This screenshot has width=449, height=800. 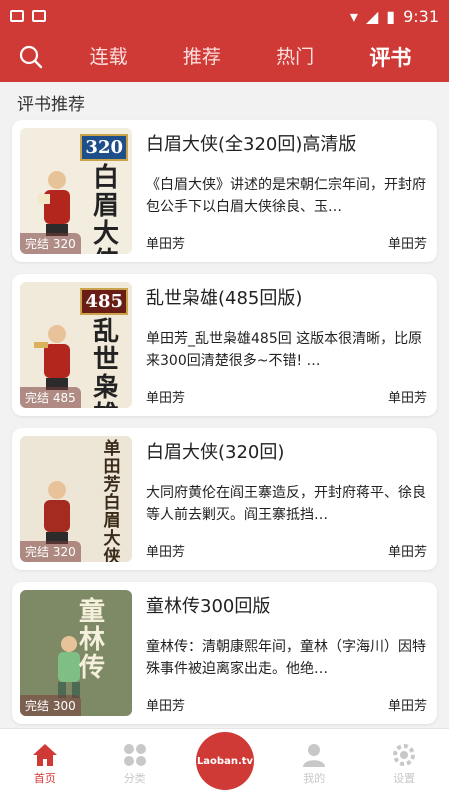 I want to click on status-bar: ▾ ◢ ▮ 9:31, so click(x=224, y=16).